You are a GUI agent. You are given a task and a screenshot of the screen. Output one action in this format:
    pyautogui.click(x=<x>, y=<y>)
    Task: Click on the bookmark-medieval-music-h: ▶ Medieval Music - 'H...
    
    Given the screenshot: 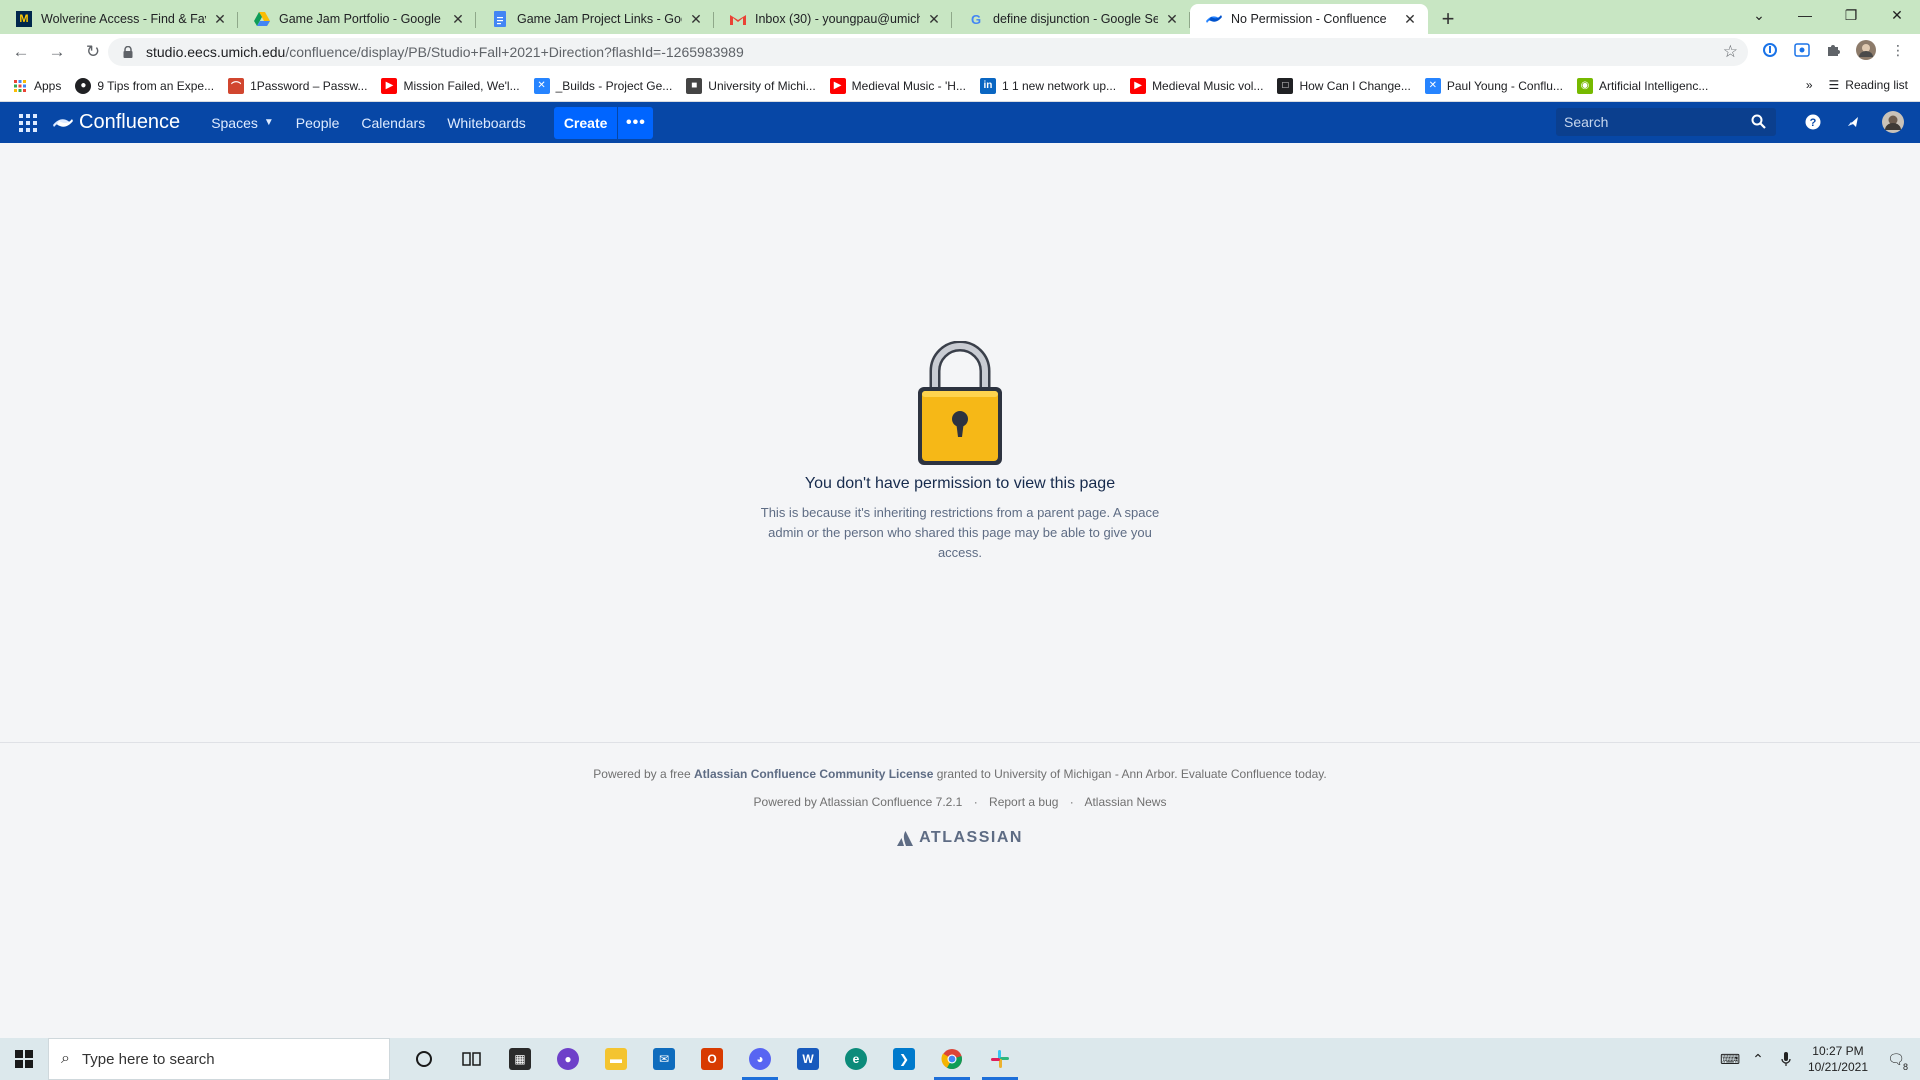 What is the action you would take?
    pyautogui.click(x=897, y=85)
    